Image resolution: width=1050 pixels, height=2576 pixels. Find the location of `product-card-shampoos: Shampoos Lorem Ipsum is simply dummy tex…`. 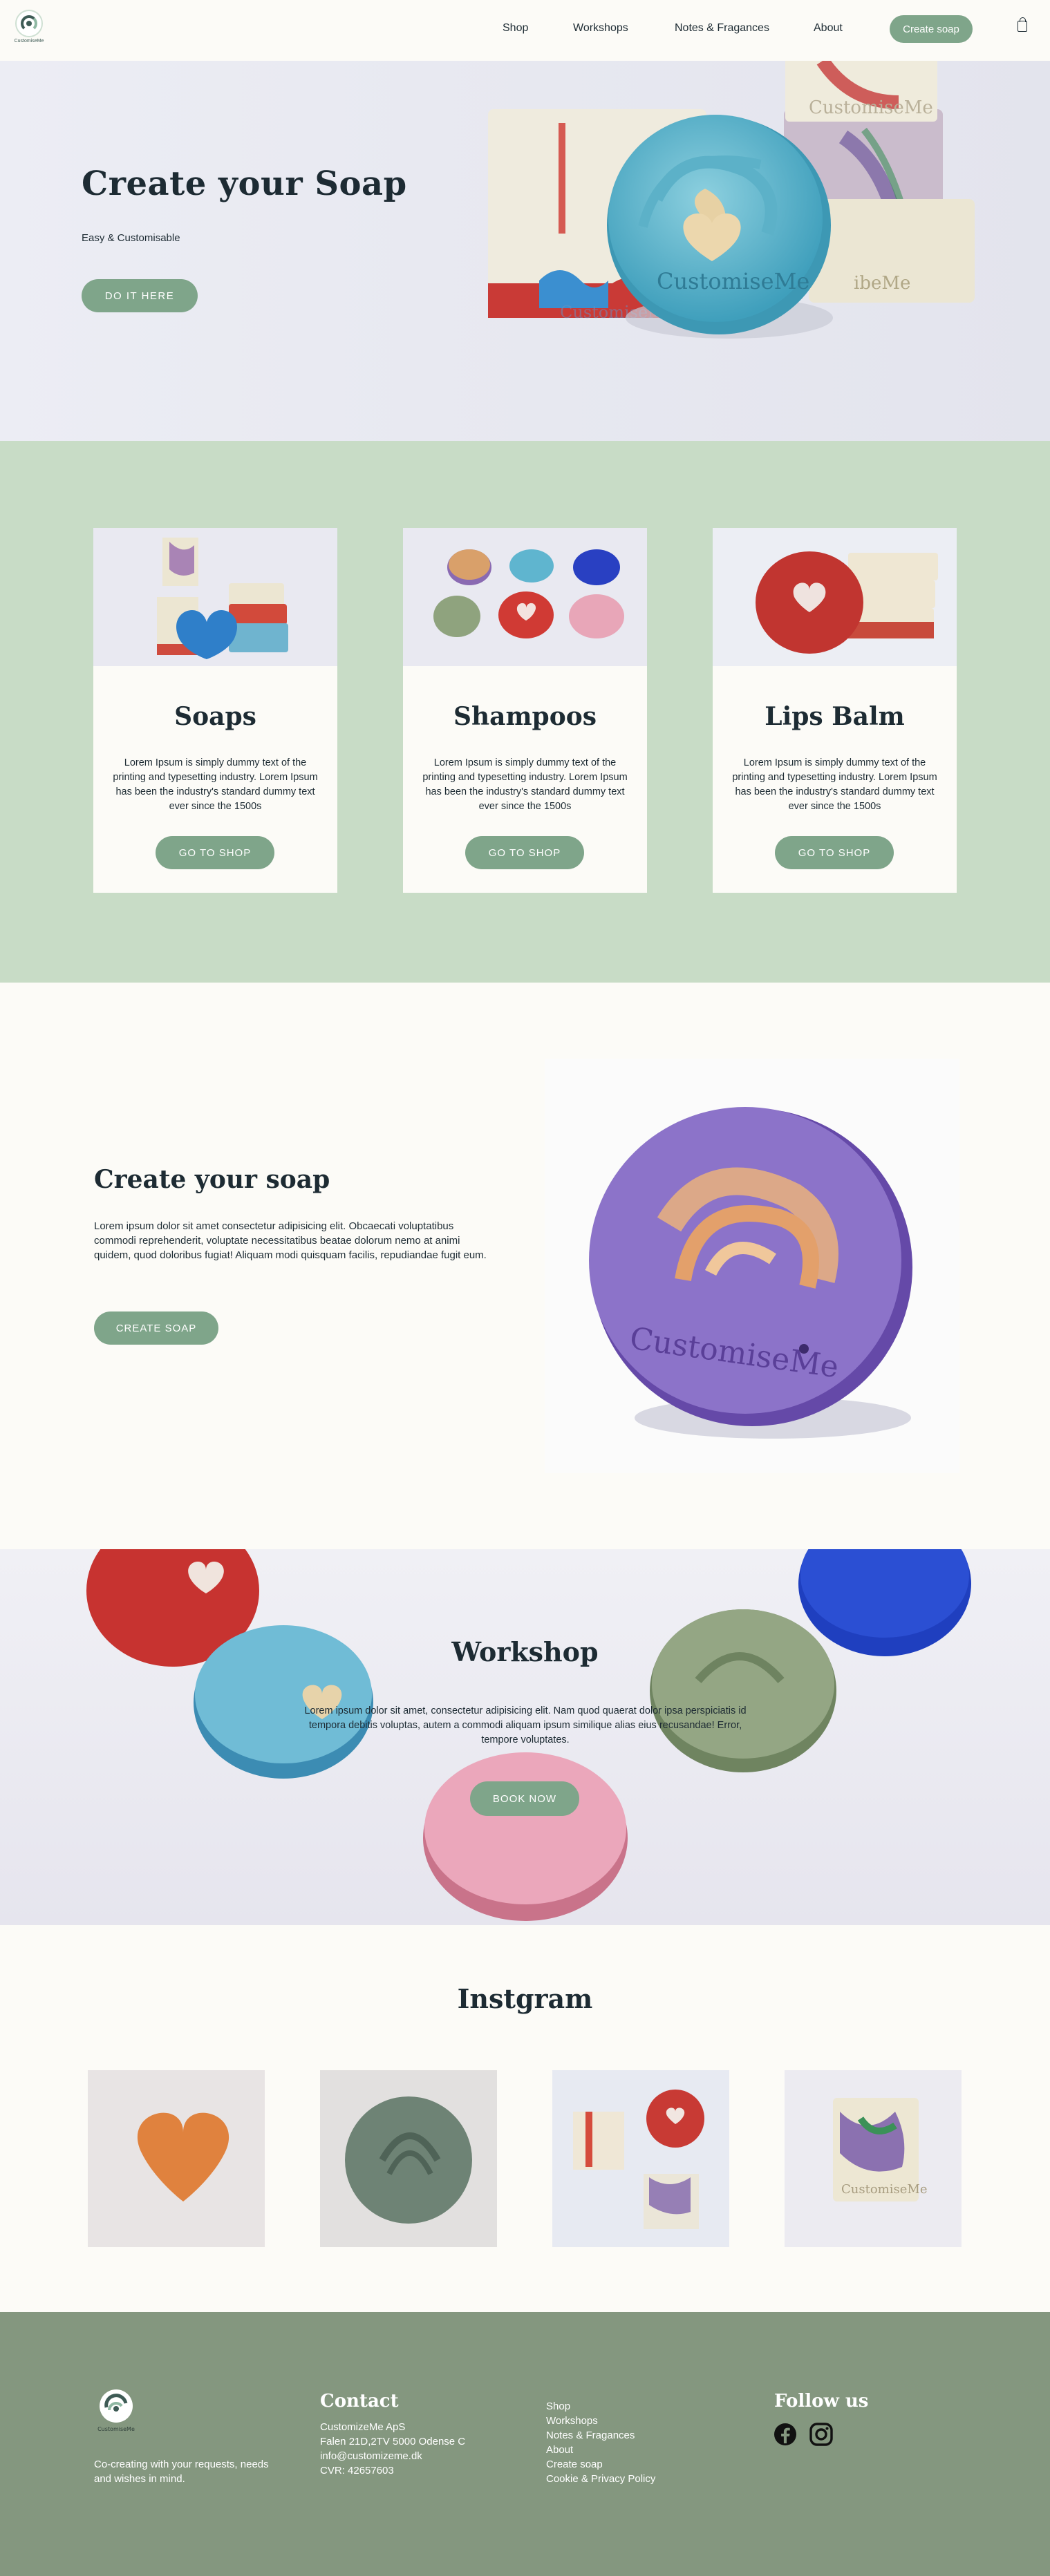

product-card-shampoos: Shampoos Lorem Ipsum is simply dummy tex… is located at coordinates (525, 710).